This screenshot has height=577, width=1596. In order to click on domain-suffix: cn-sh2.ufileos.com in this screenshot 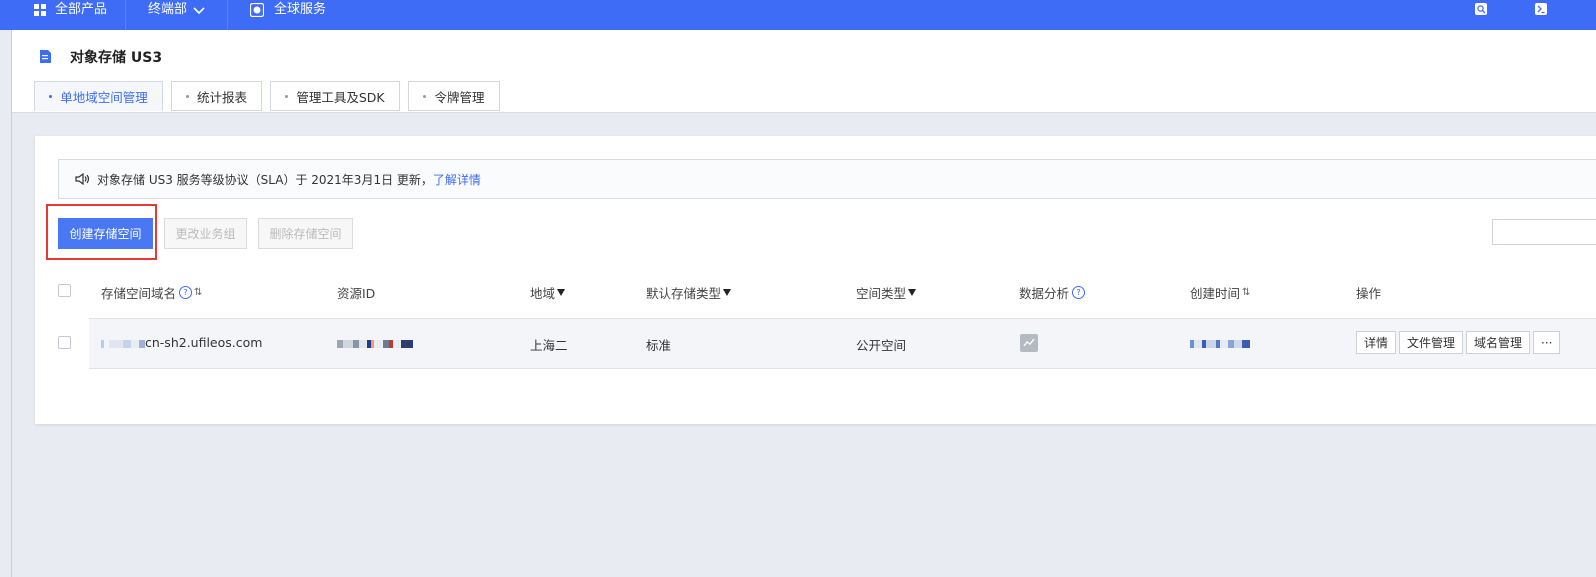, I will do `click(204, 342)`.